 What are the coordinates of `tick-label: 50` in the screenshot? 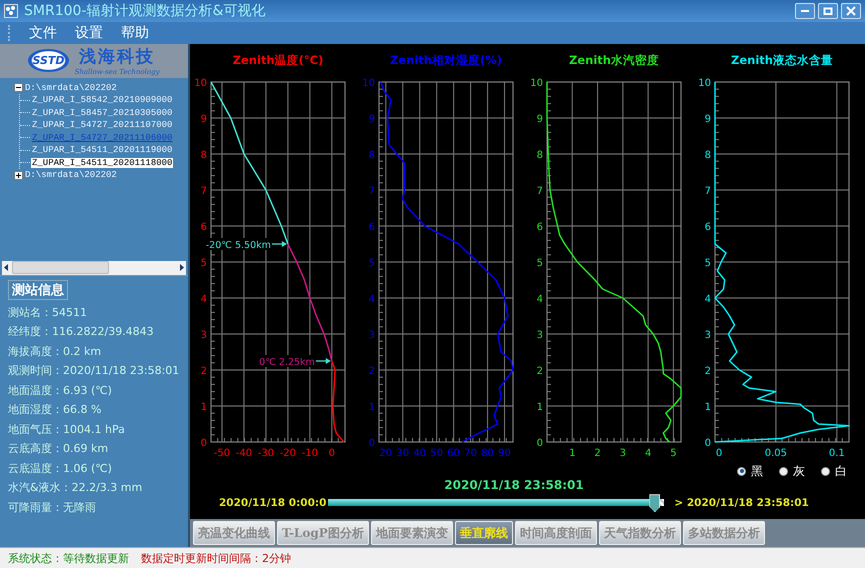 It's located at (437, 454).